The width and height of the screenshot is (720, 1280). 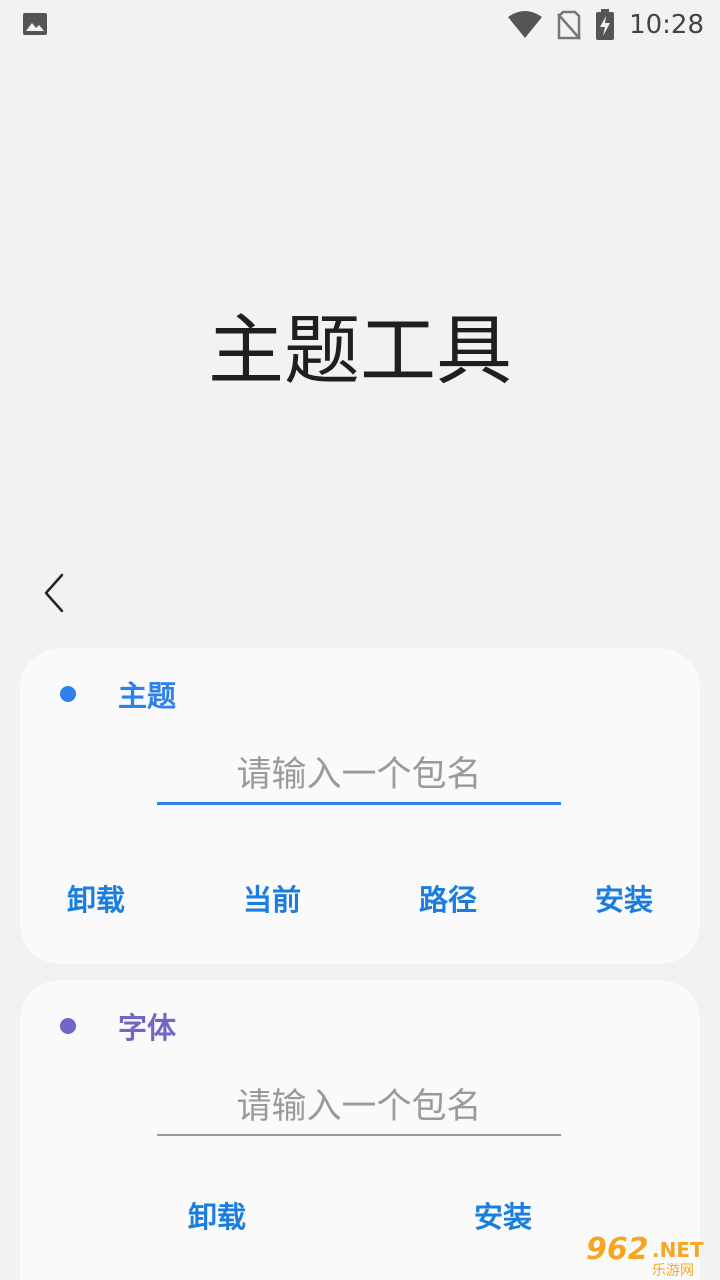 What do you see at coordinates (624, 900) in the screenshot?
I see `theme-install-button: 安装` at bounding box center [624, 900].